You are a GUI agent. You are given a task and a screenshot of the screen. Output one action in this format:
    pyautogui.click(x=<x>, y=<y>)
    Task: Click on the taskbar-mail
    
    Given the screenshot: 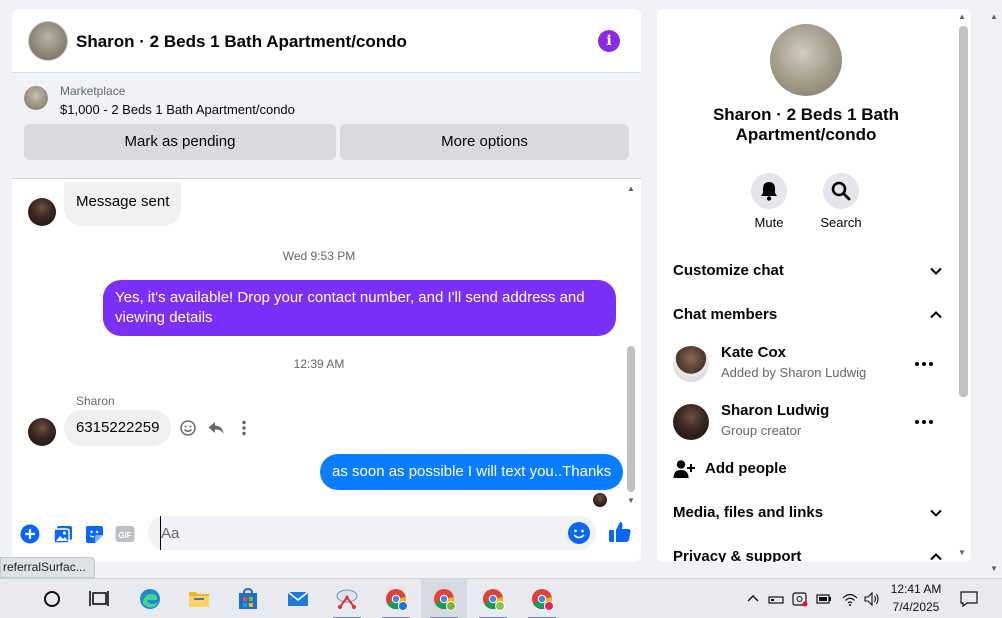 What is the action you would take?
    pyautogui.click(x=298, y=598)
    